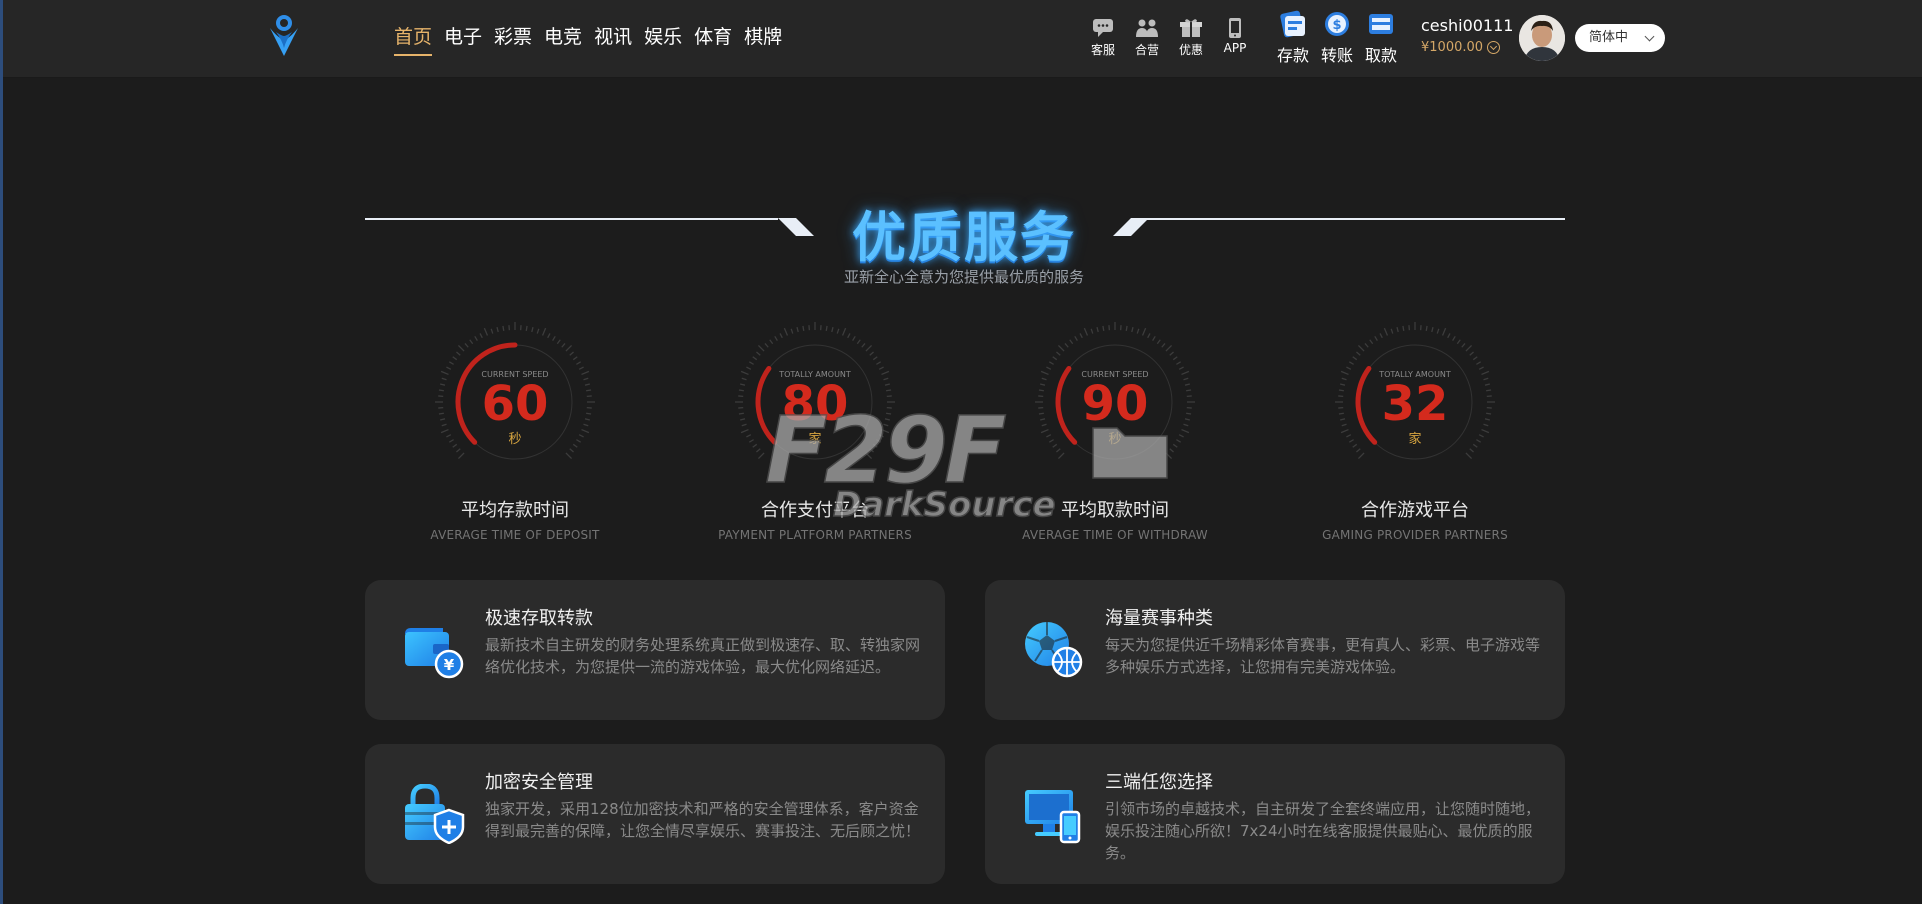 This screenshot has height=904, width=1922. What do you see at coordinates (1467, 25) in the screenshot?
I see `username: ceshi00111` at bounding box center [1467, 25].